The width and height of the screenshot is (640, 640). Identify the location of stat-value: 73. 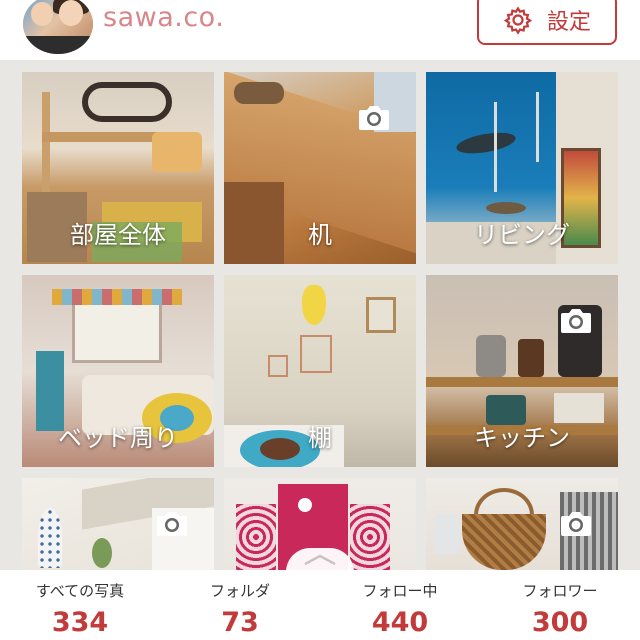
(240, 622).